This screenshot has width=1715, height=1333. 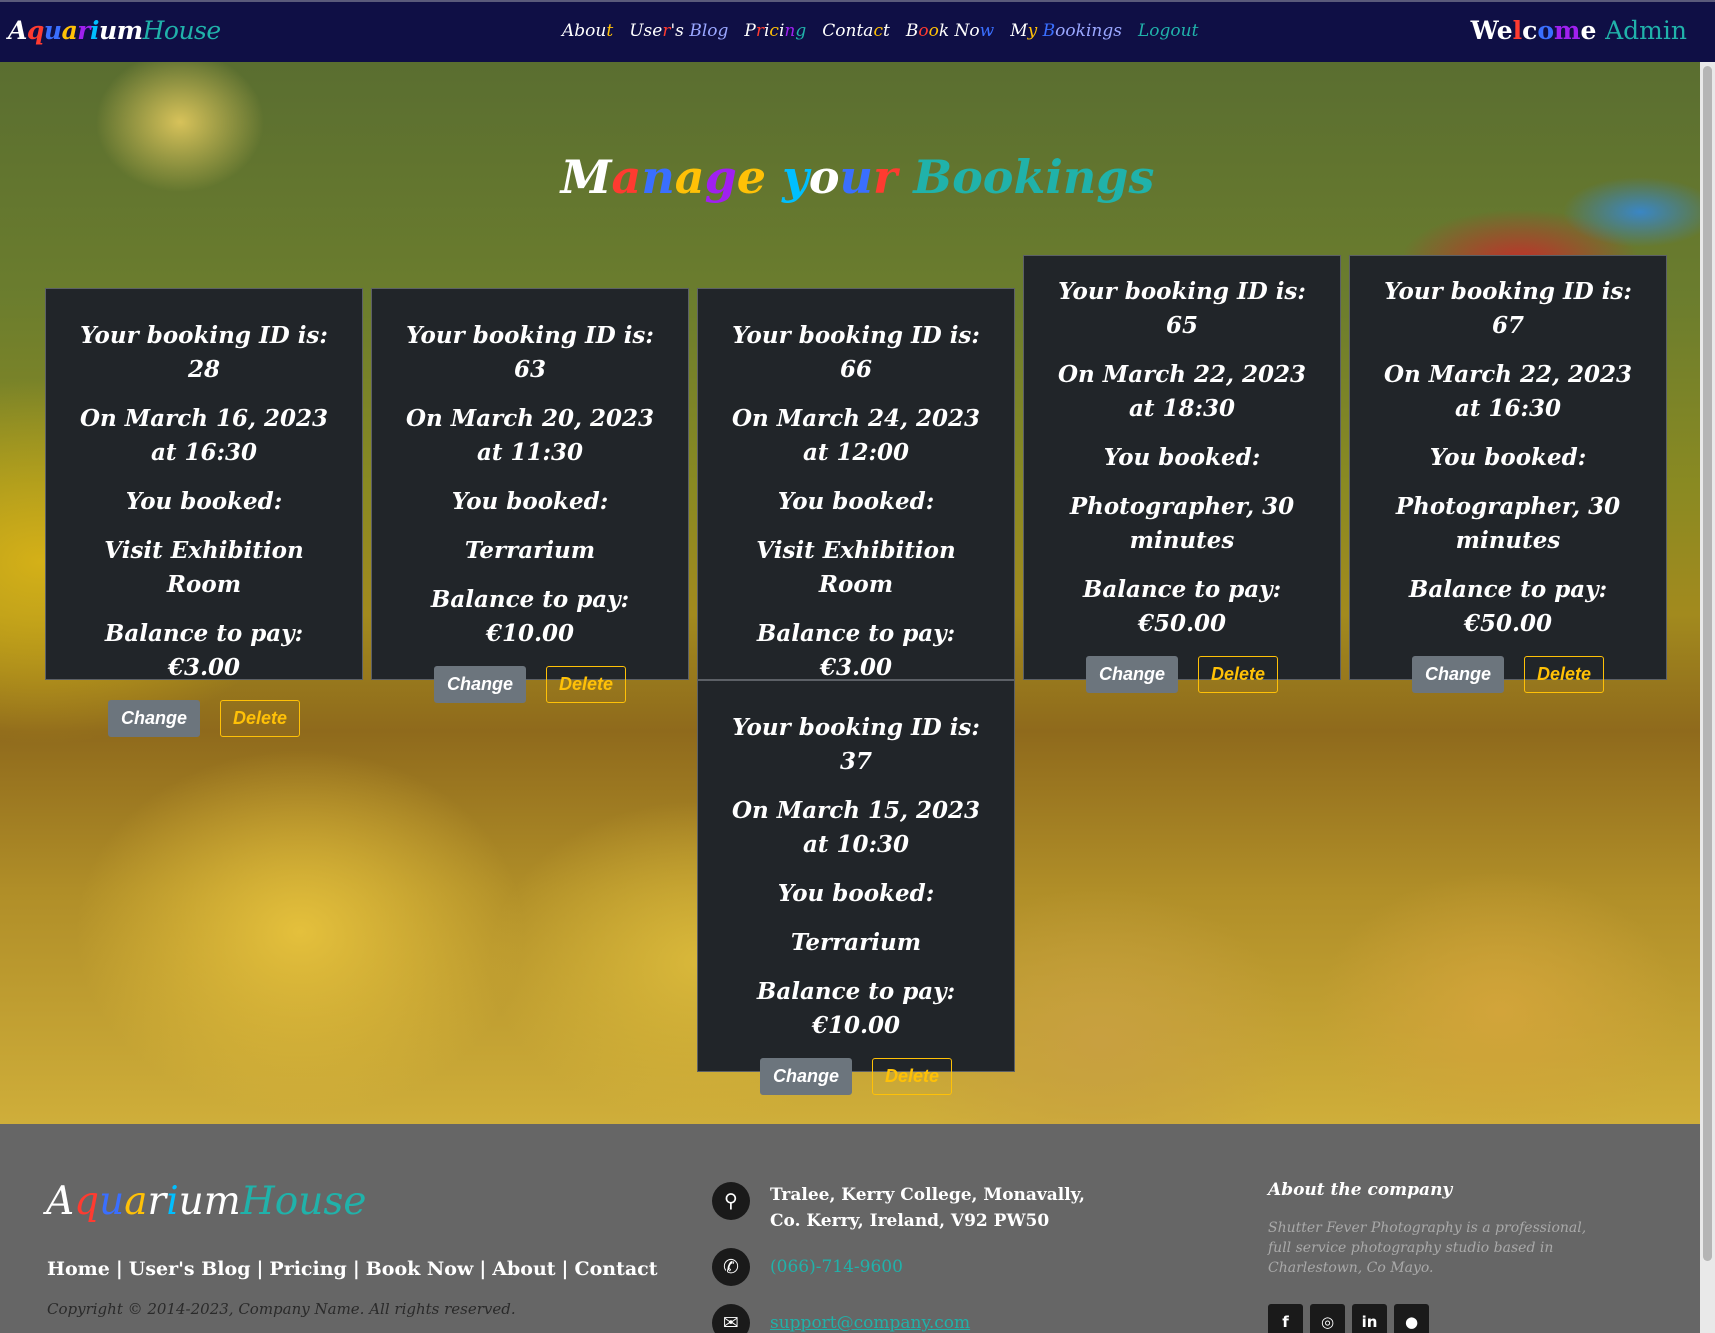 What do you see at coordinates (759, 31) in the screenshot?
I see `nav-link-letter: r` at bounding box center [759, 31].